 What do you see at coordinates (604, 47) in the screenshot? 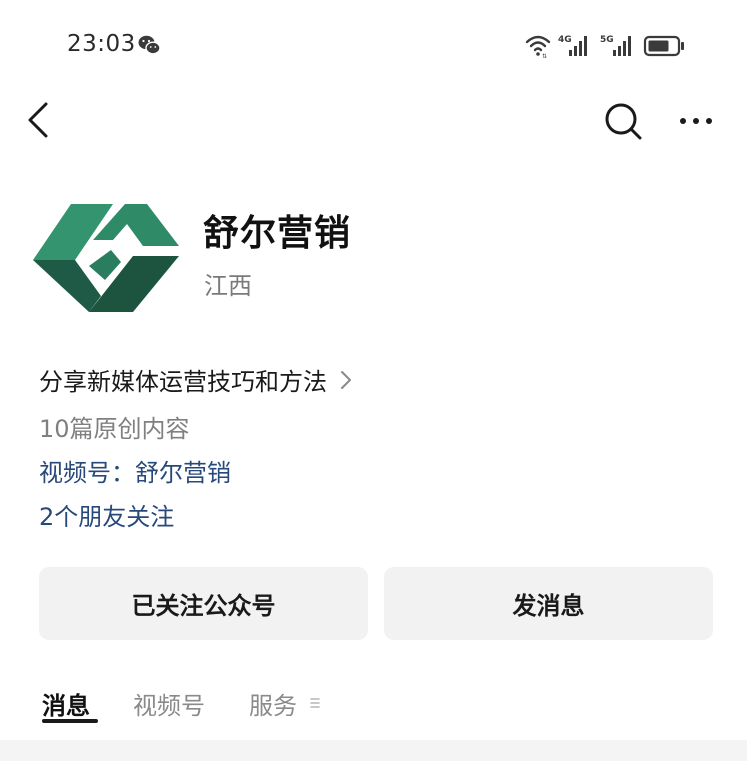
I see `status-icons: ⇅ 4G 5G` at bounding box center [604, 47].